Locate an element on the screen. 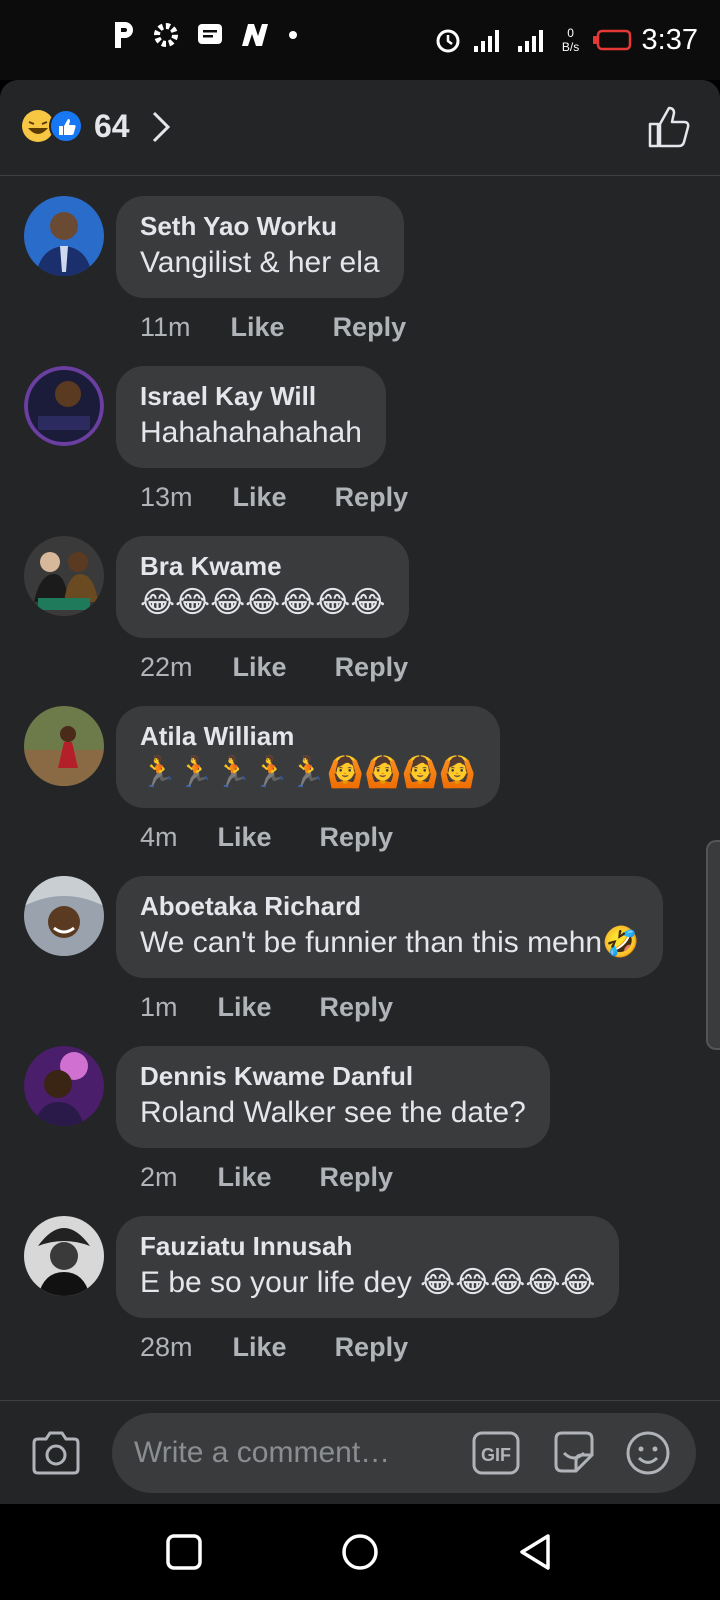  status-left-icons is located at coordinates (205, 35).